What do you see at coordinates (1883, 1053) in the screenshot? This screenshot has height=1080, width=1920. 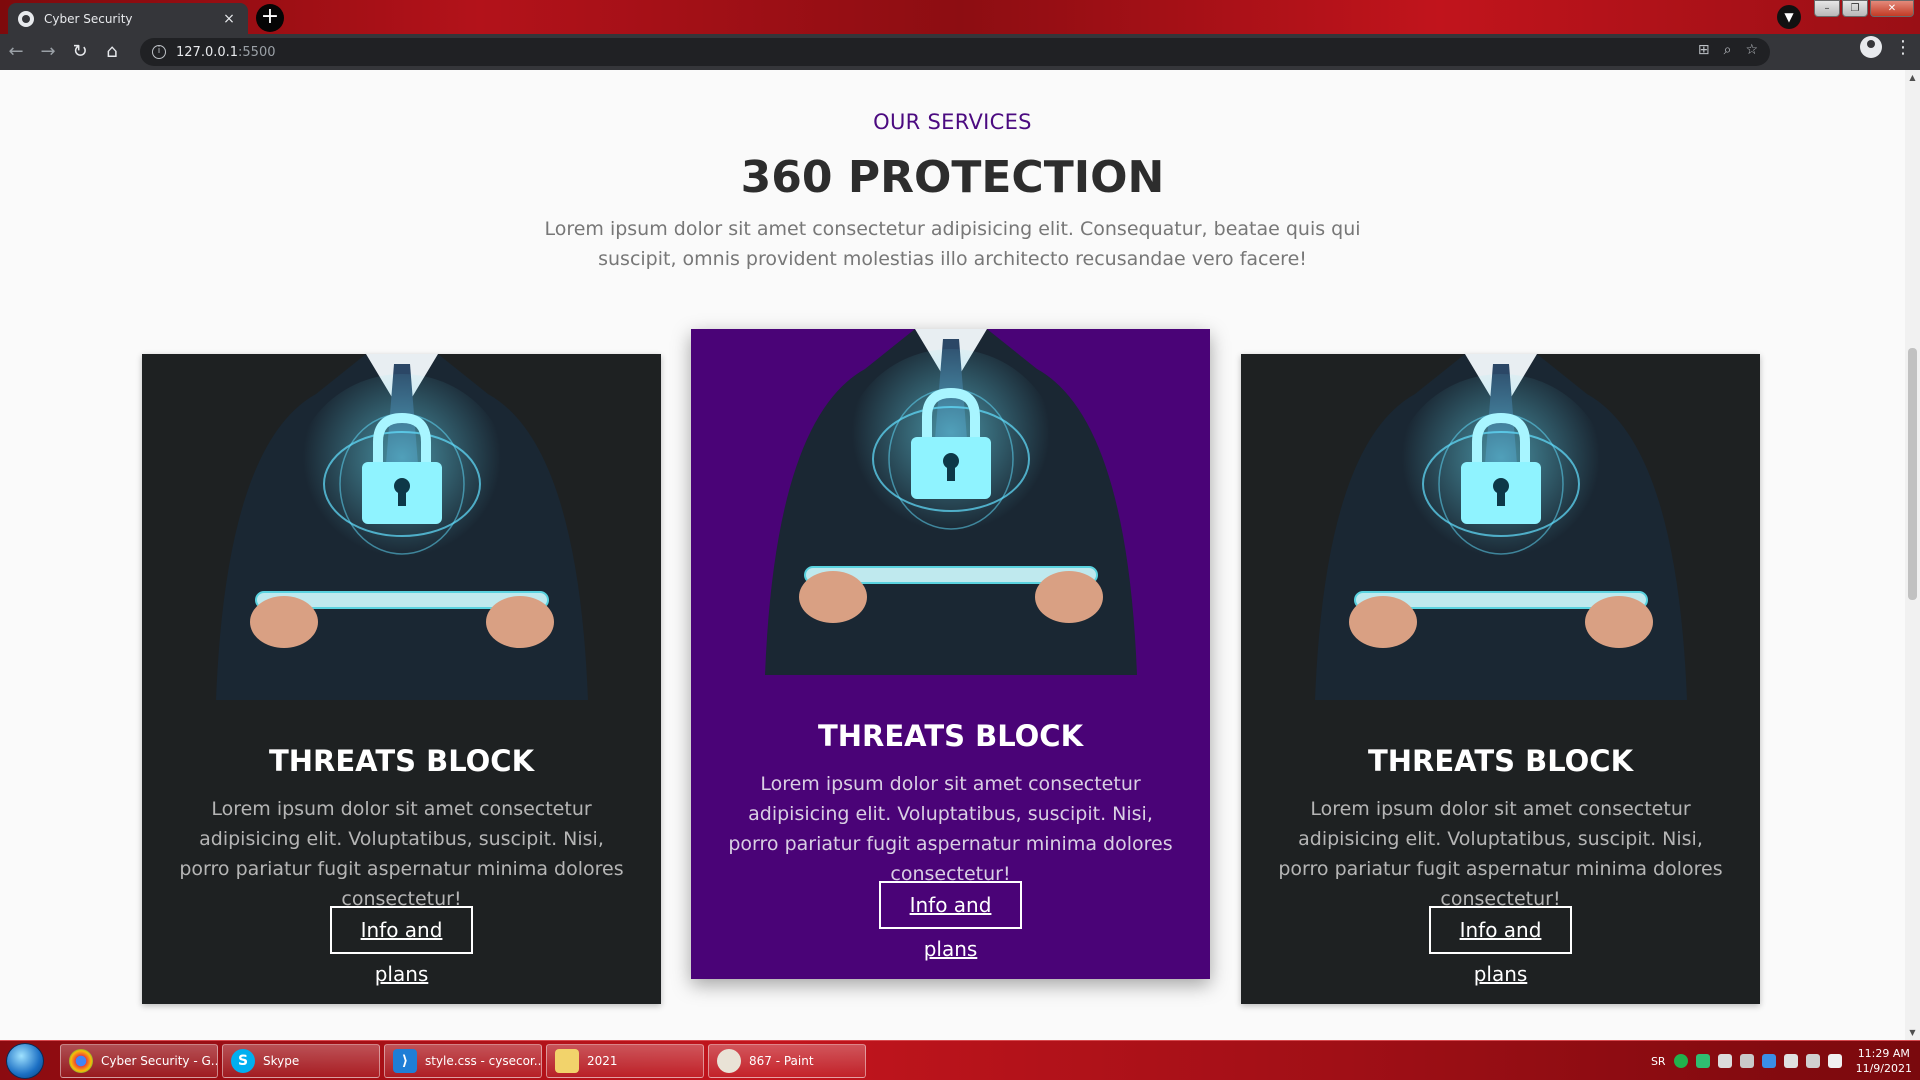 I see `clock-time: 11:29 AM` at bounding box center [1883, 1053].